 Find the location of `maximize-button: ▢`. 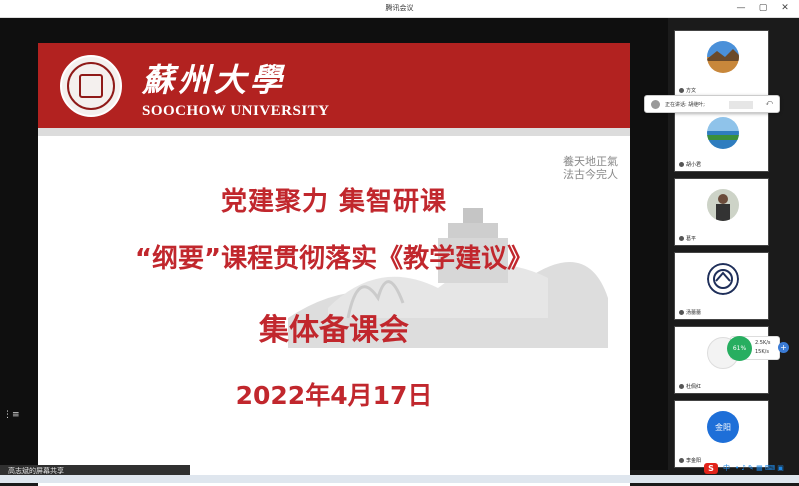

maximize-button: ▢ is located at coordinates (763, 9).